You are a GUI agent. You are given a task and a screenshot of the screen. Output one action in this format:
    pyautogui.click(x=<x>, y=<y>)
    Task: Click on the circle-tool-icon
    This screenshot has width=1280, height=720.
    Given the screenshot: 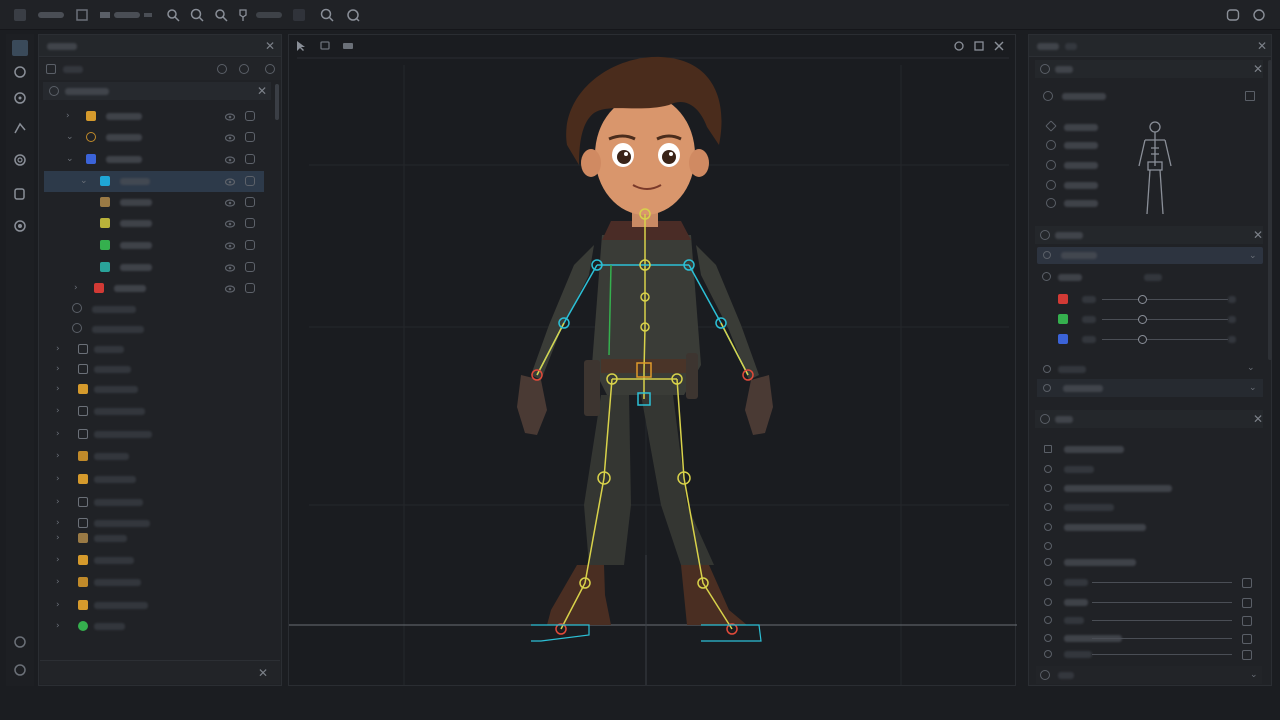 What is the action you would take?
    pyautogui.click(x=20, y=72)
    